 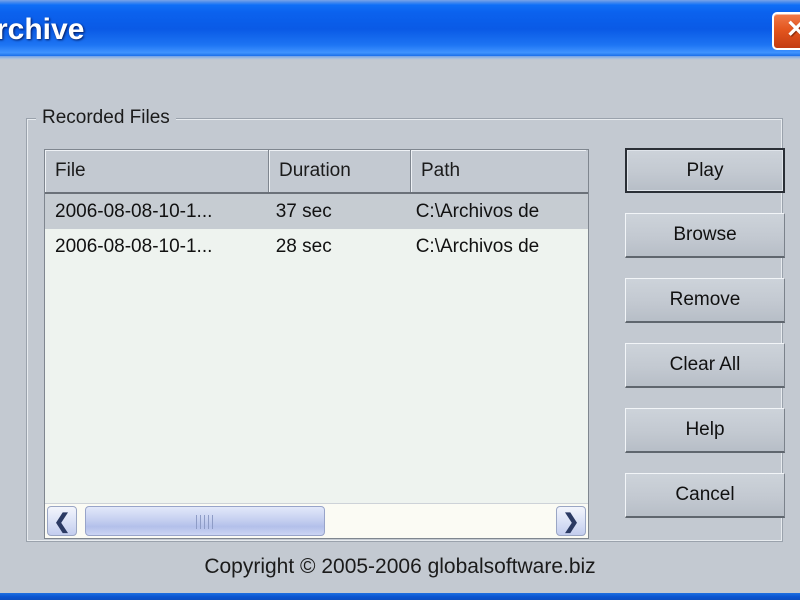 I want to click on horizontal-scrollbar: ❮ ❯, so click(x=316, y=520).